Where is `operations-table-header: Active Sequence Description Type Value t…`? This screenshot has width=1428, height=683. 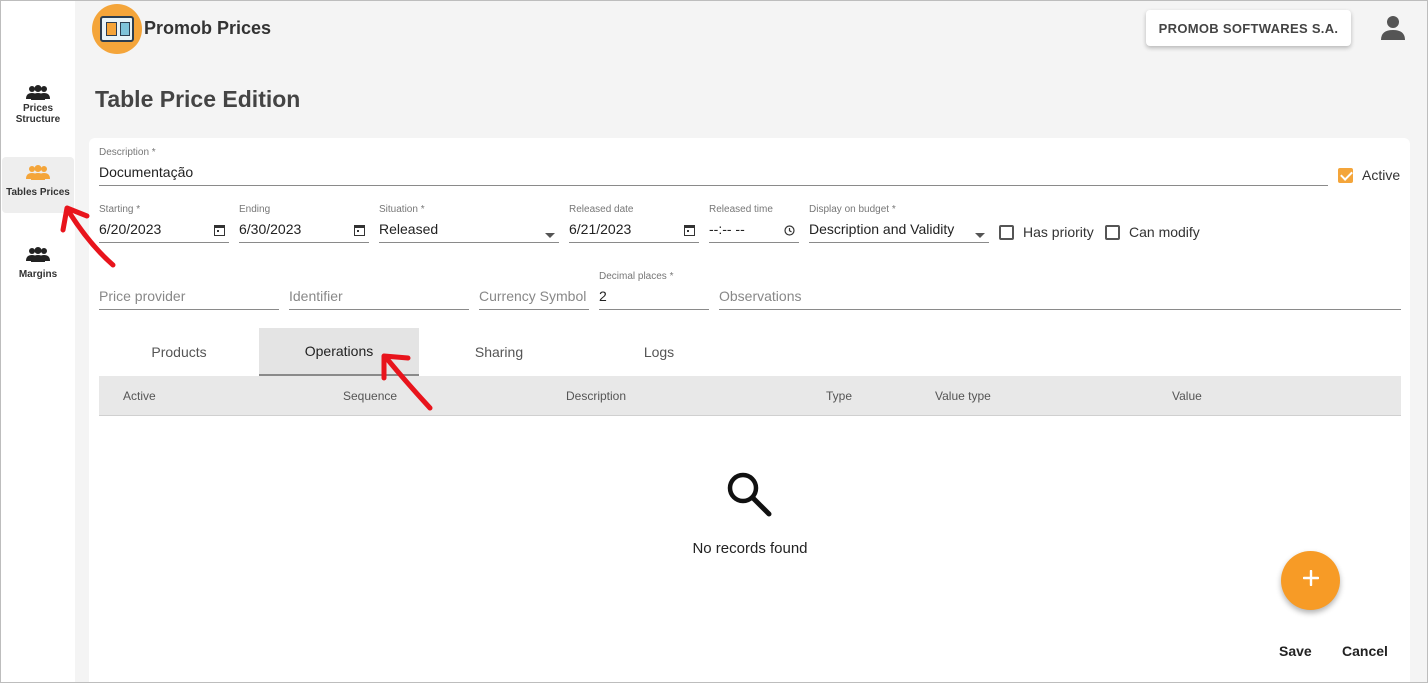 operations-table-header: Active Sequence Description Type Value t… is located at coordinates (750, 396).